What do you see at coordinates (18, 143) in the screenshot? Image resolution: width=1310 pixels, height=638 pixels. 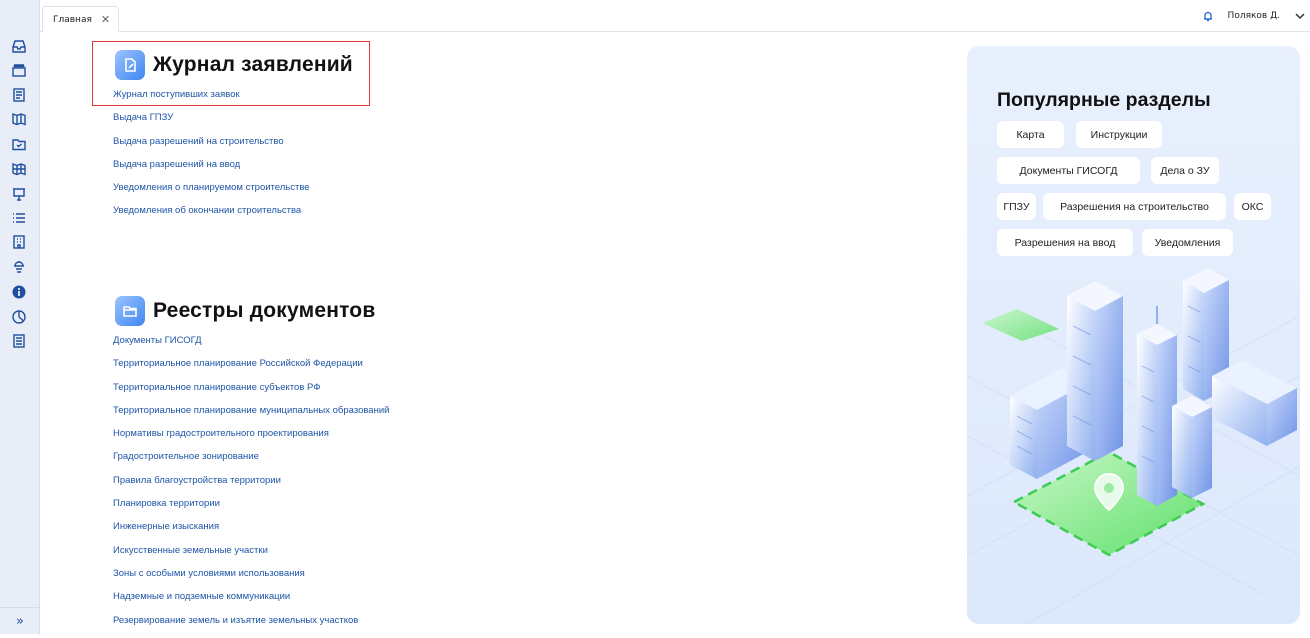 I see `folder-check-icon` at bounding box center [18, 143].